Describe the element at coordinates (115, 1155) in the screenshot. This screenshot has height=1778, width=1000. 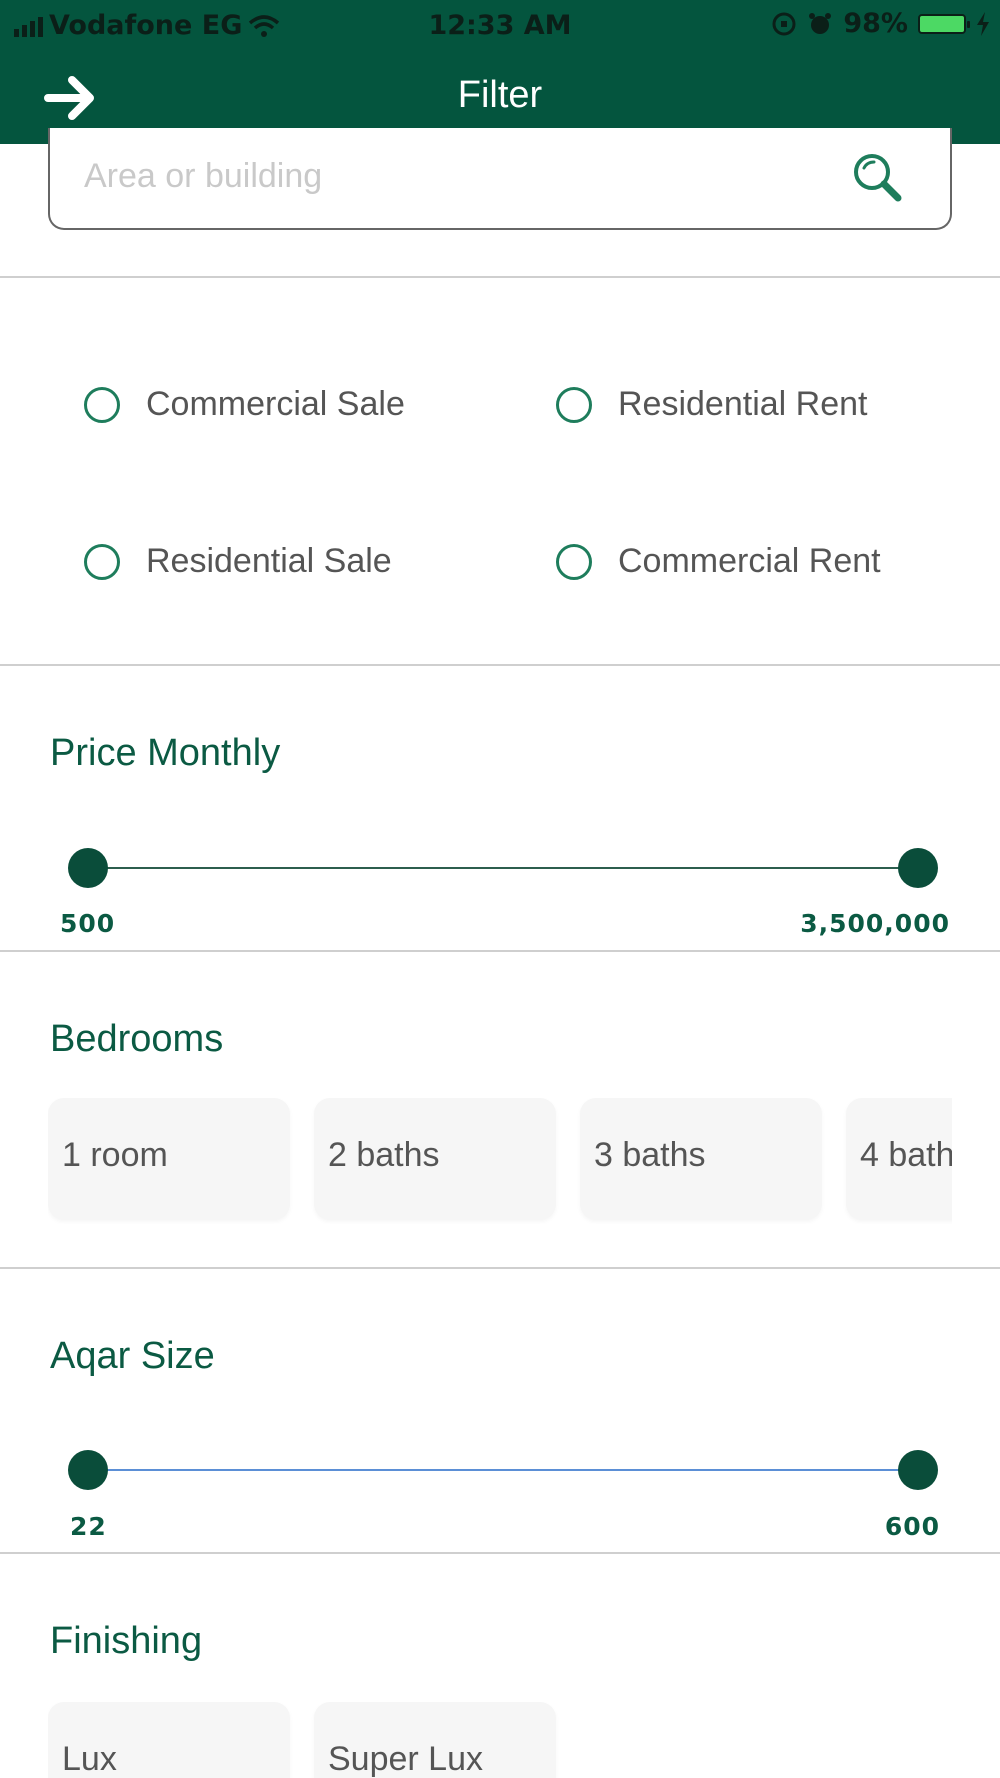
I see `chip-label: 1 room` at that location.